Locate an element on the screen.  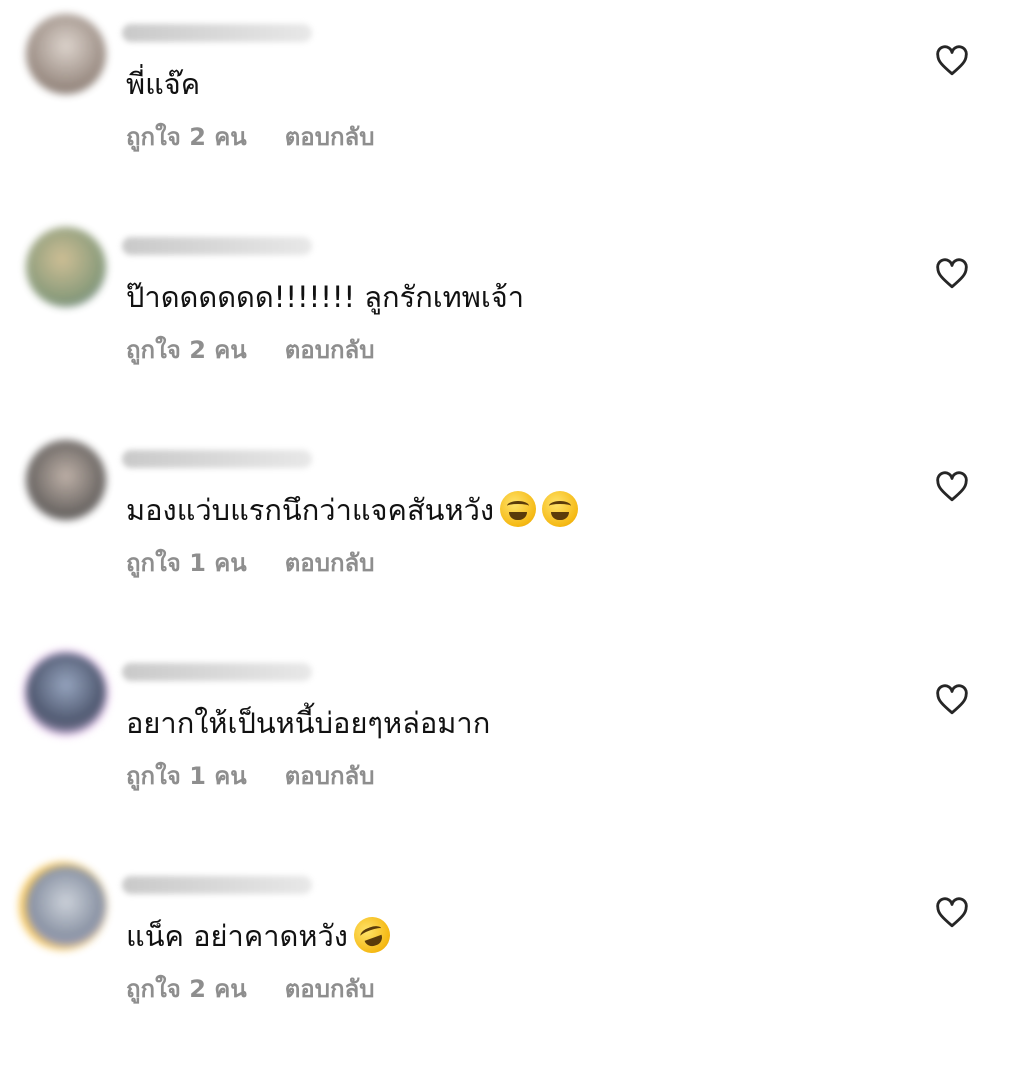
comment-text: มองแว่บแรกนึกว่าแจคสันหวัง is located at coordinates (352, 510).